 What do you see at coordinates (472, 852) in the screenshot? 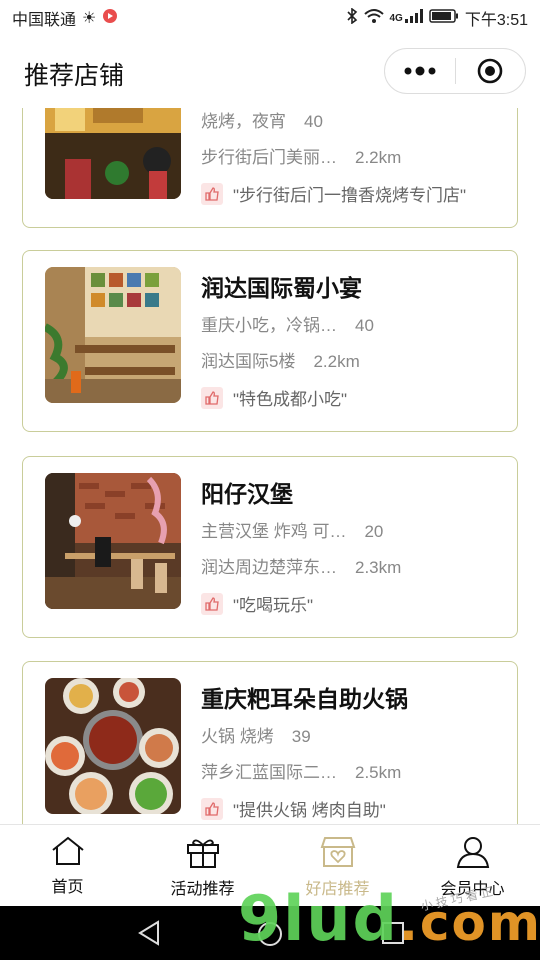
I see `user-icon` at bounding box center [472, 852].